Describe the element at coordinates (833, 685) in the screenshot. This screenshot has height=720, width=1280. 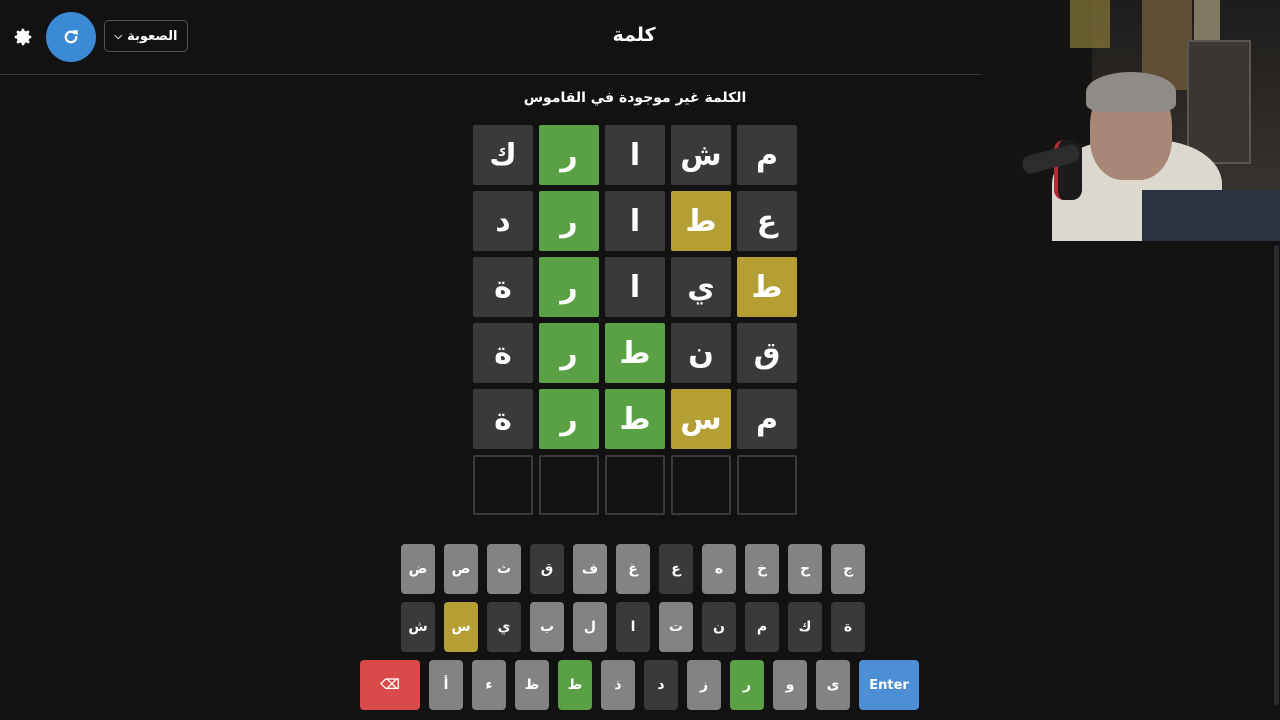
I see `keyboard-key: ى` at that location.